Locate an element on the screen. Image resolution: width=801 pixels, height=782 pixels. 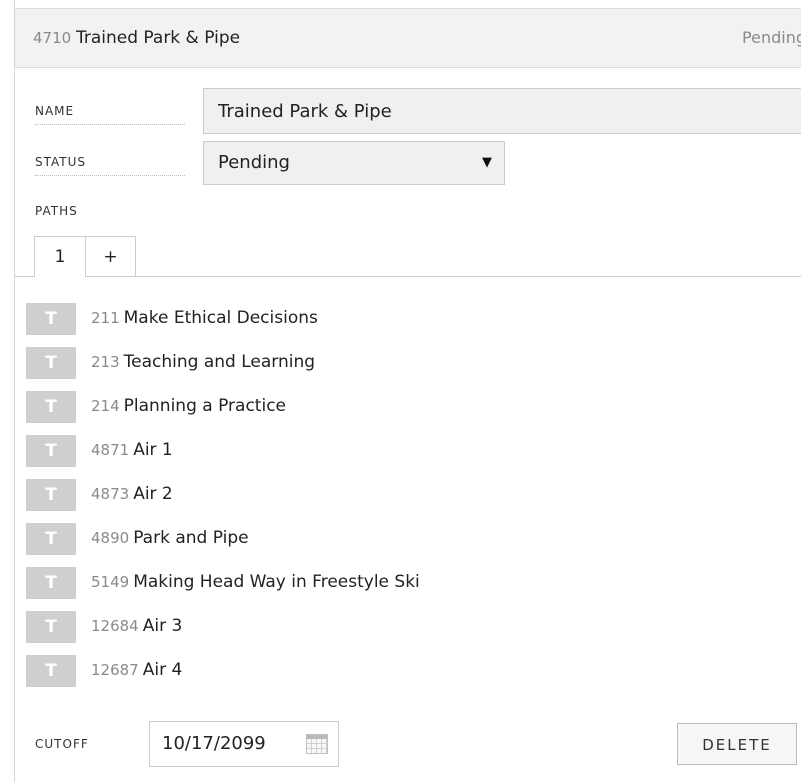
header-title-group: 4710 Trained Park & Pipe is located at coordinates (136, 38).